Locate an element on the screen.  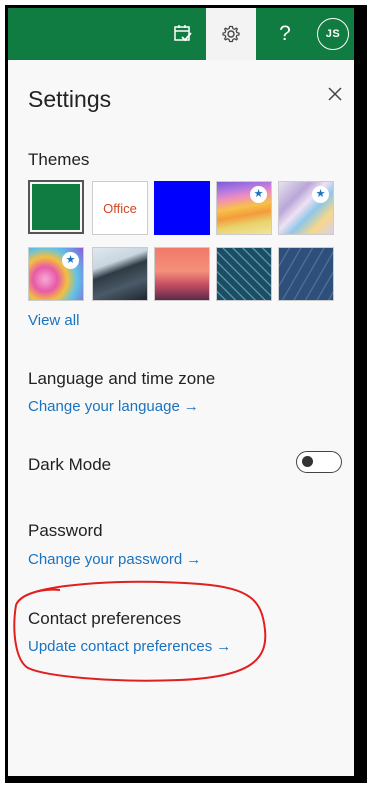
theme-blueprint-swatch is located at coordinates (306, 274).